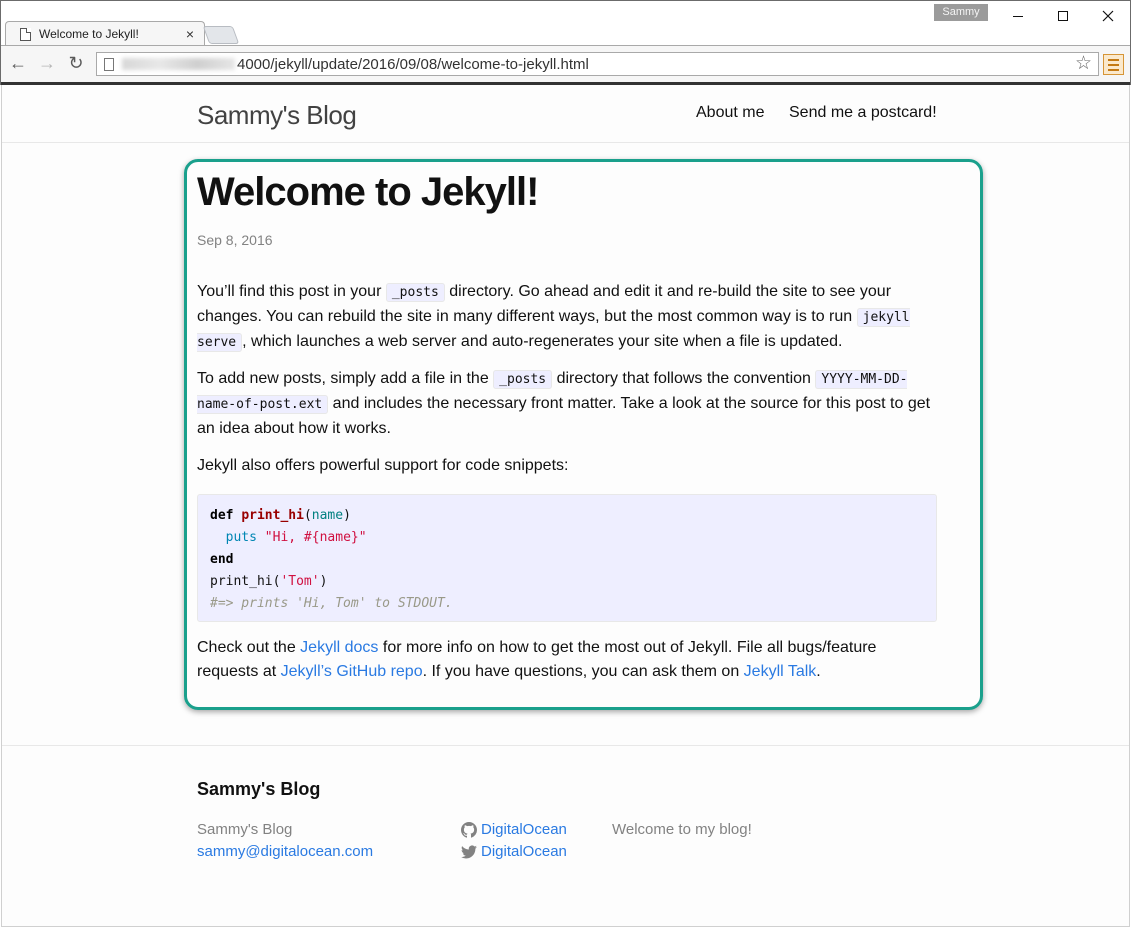 The width and height of the screenshot is (1131, 927). Describe the element at coordinates (241, 537) in the screenshot. I see `code-builtin: puts` at that location.